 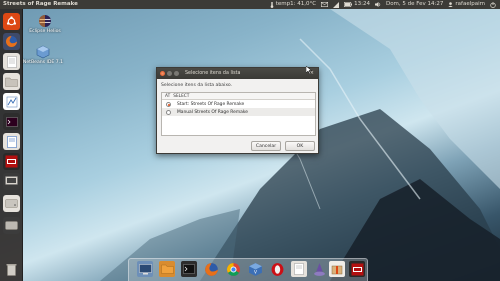 What do you see at coordinates (238, 96) in the screenshot?
I see `list-header: AT SELECT` at bounding box center [238, 96].